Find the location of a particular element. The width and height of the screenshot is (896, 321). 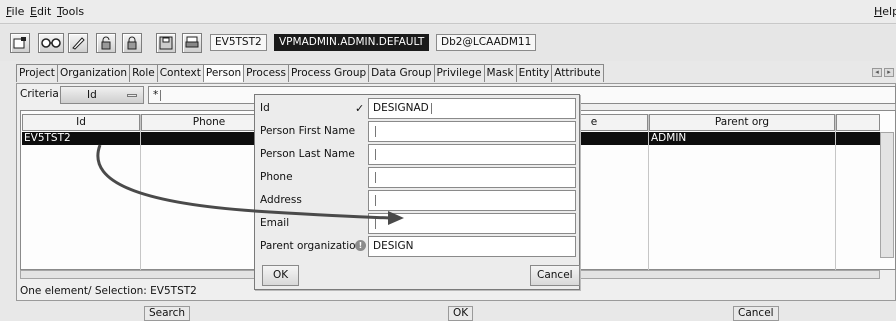

criteria-select-value: Id is located at coordinates (92, 95).